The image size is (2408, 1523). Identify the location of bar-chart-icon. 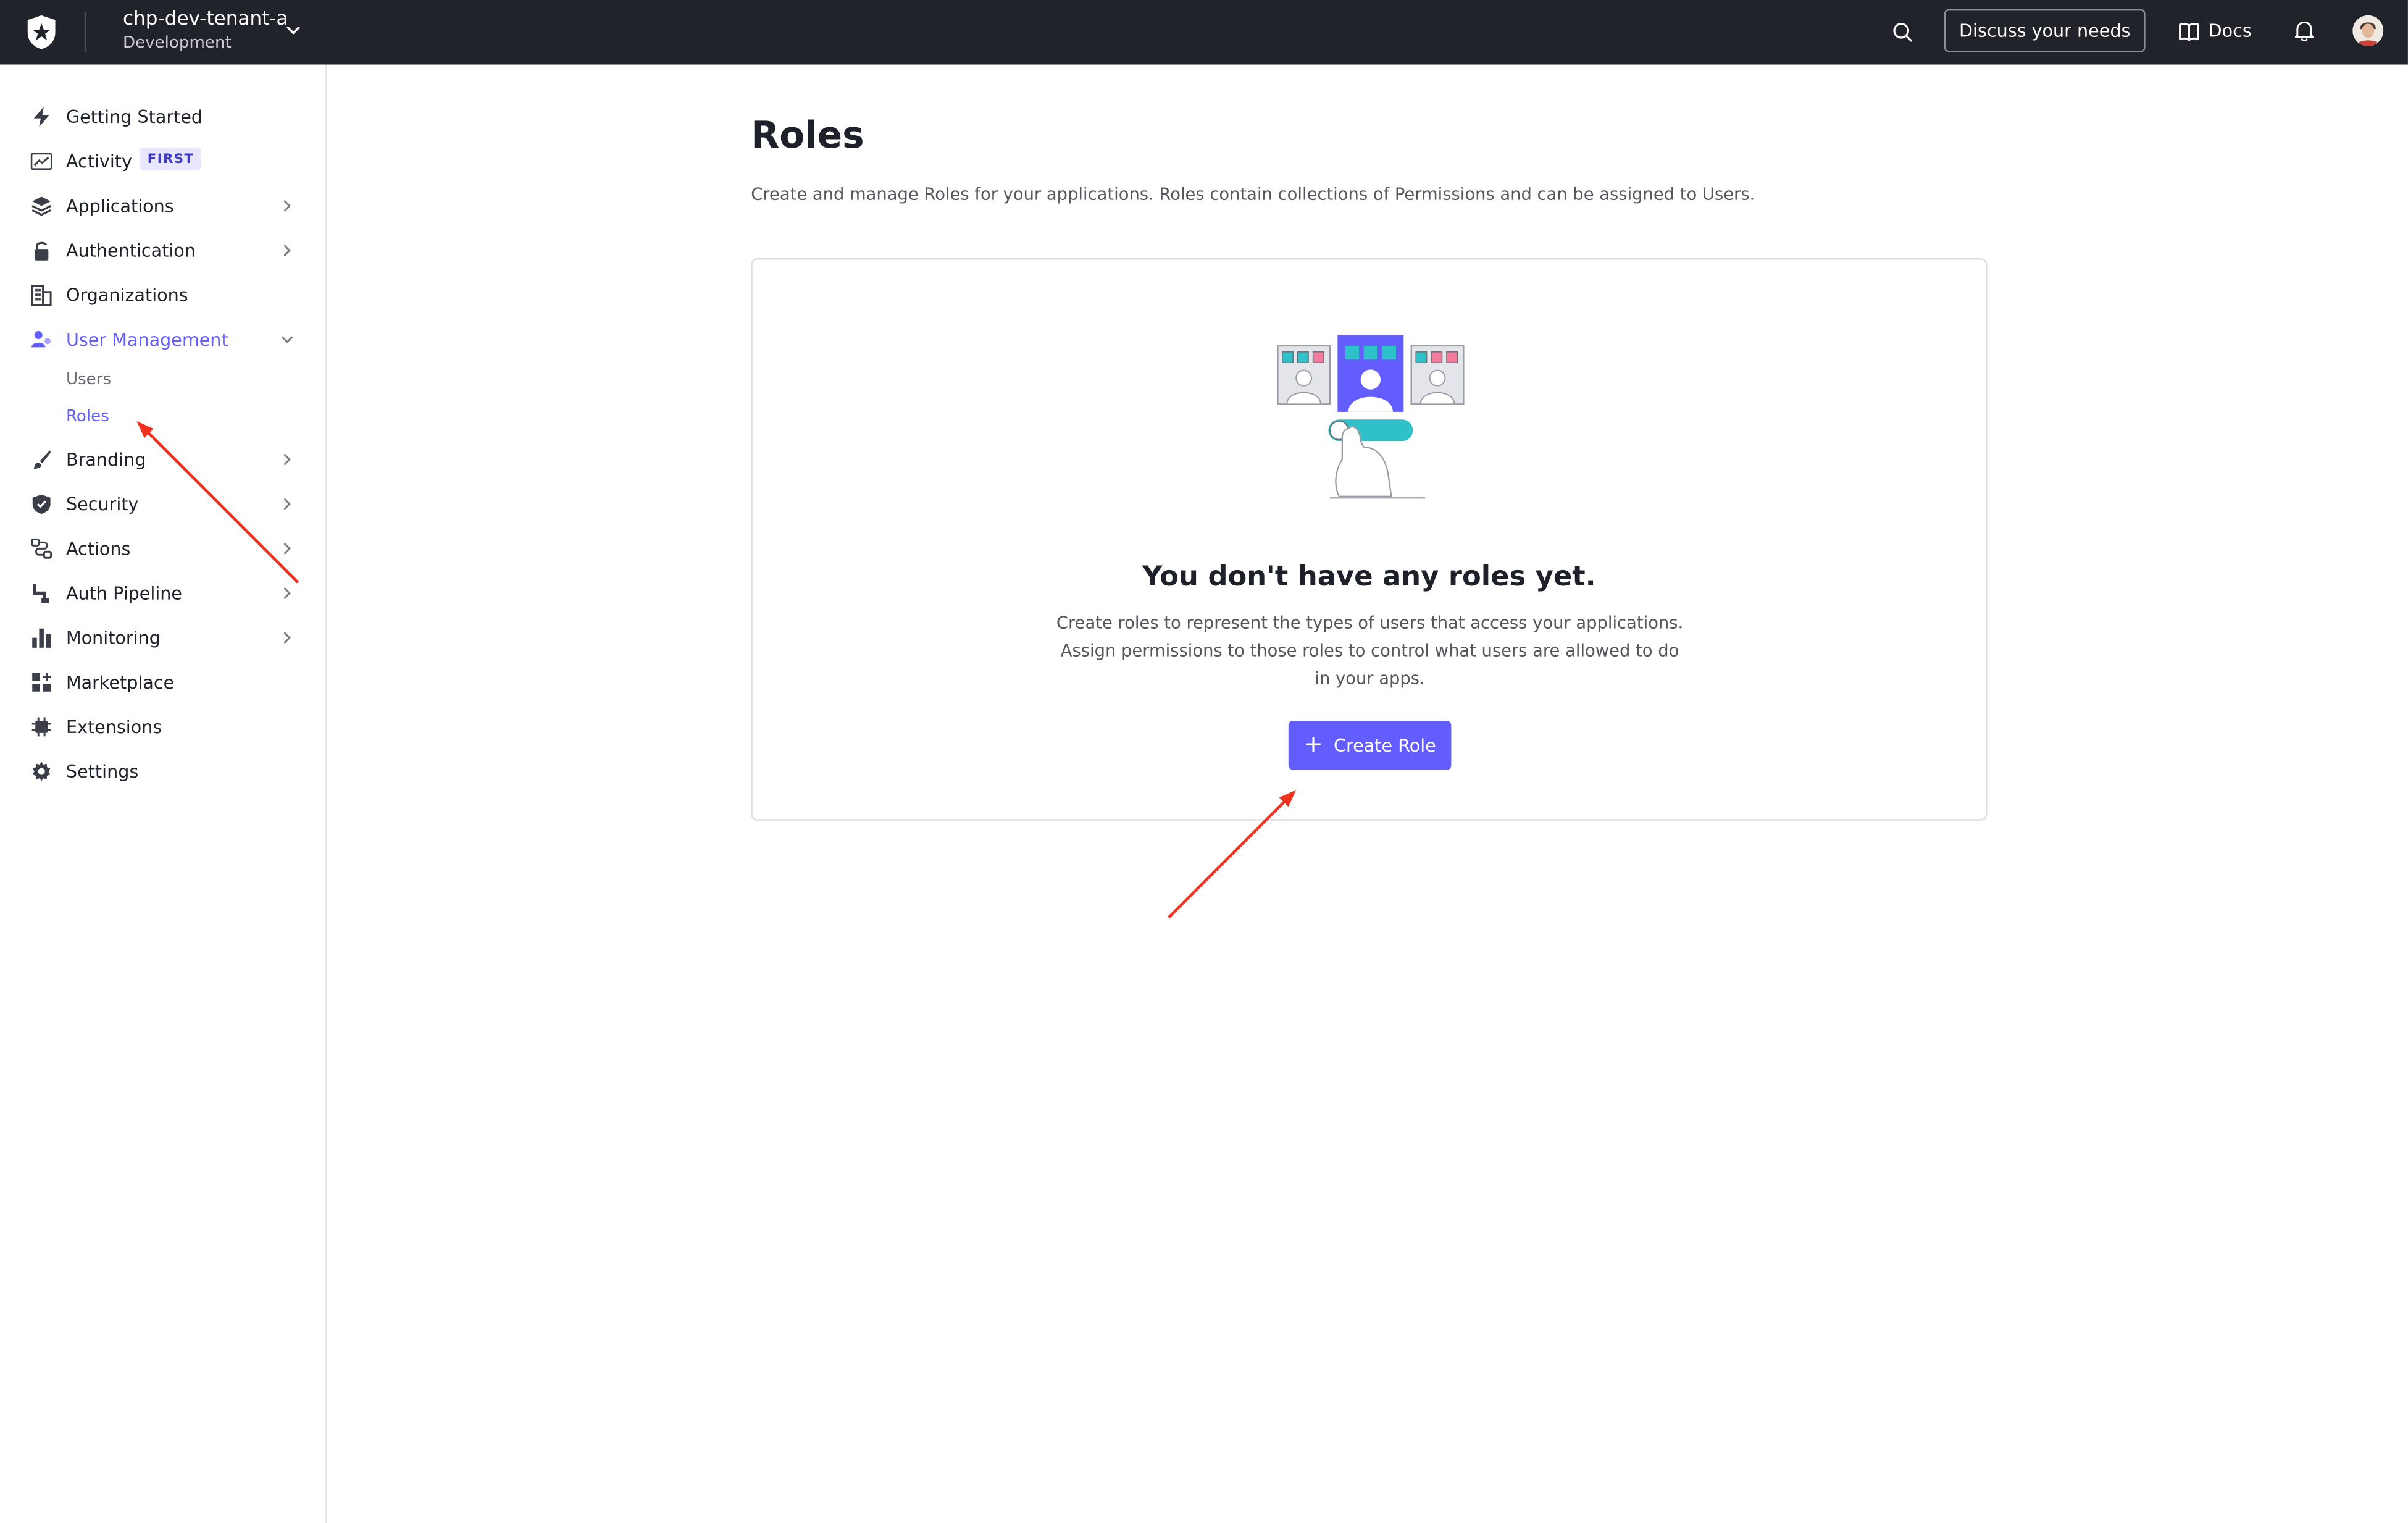
(41, 638).